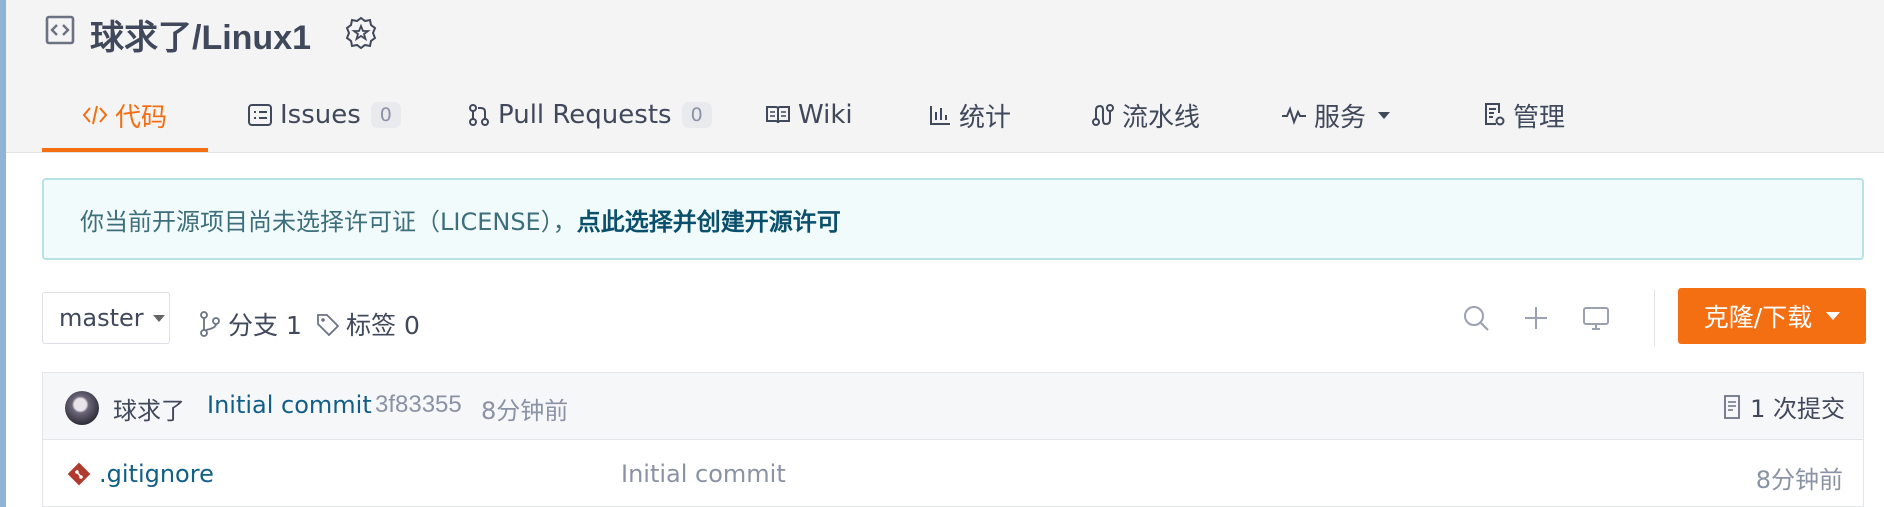  I want to click on pulse-icon, so click(1294, 116).